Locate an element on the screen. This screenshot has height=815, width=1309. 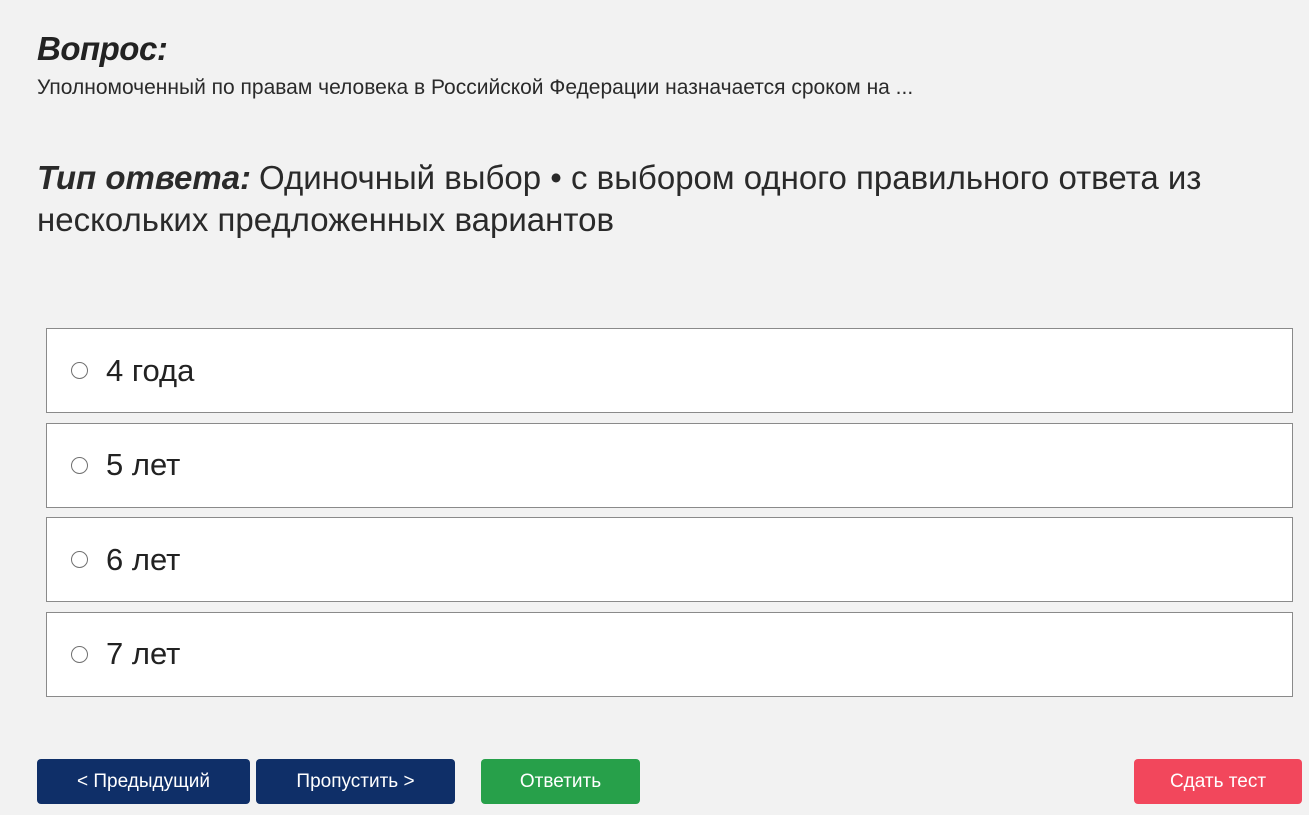
option-label: 4 года is located at coordinates (150, 370).